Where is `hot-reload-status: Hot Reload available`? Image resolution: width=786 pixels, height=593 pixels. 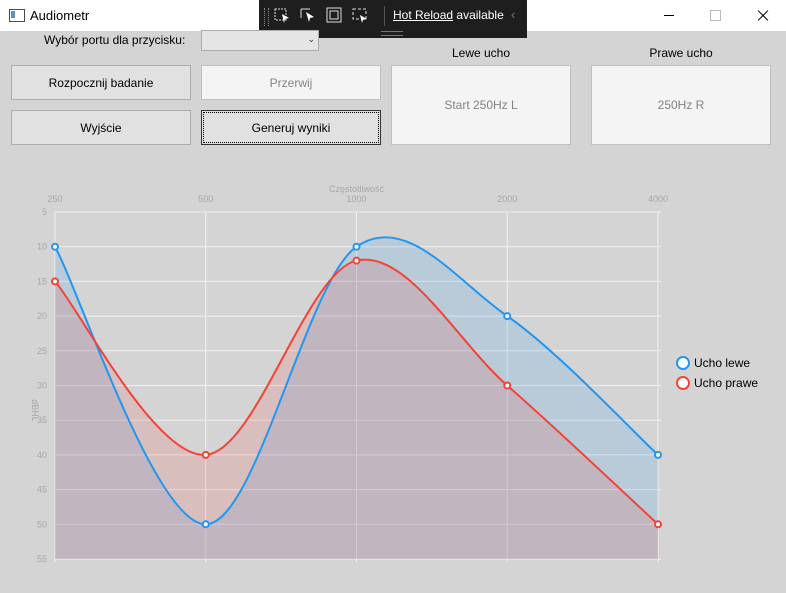
hot-reload-status: Hot Reload available is located at coordinates (448, 15).